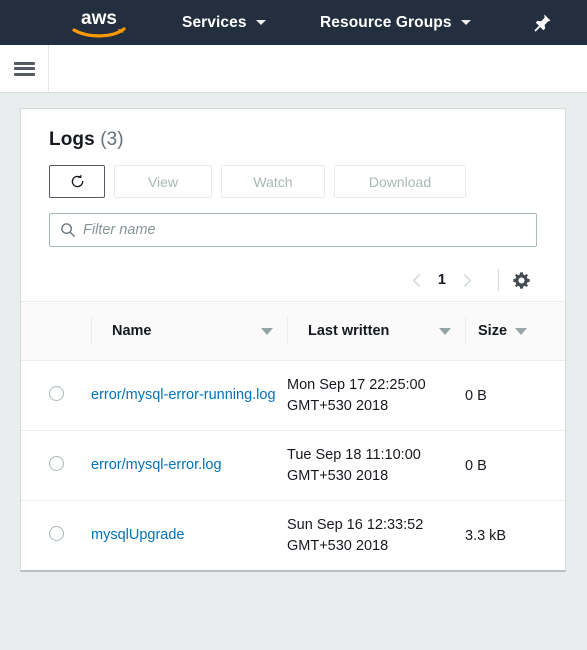 The height and width of the screenshot is (650, 587). Describe the element at coordinates (293, 280) in the screenshot. I see `pagination-controls: 1` at that location.